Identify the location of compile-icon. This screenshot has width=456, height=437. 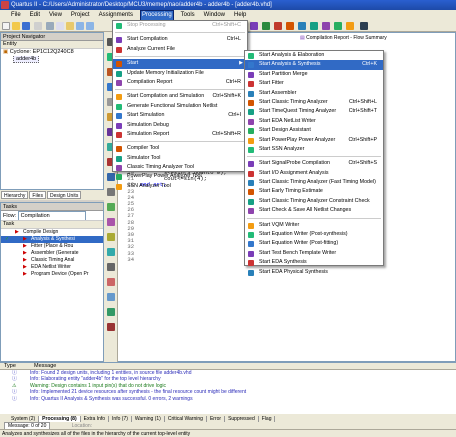
(254, 26).